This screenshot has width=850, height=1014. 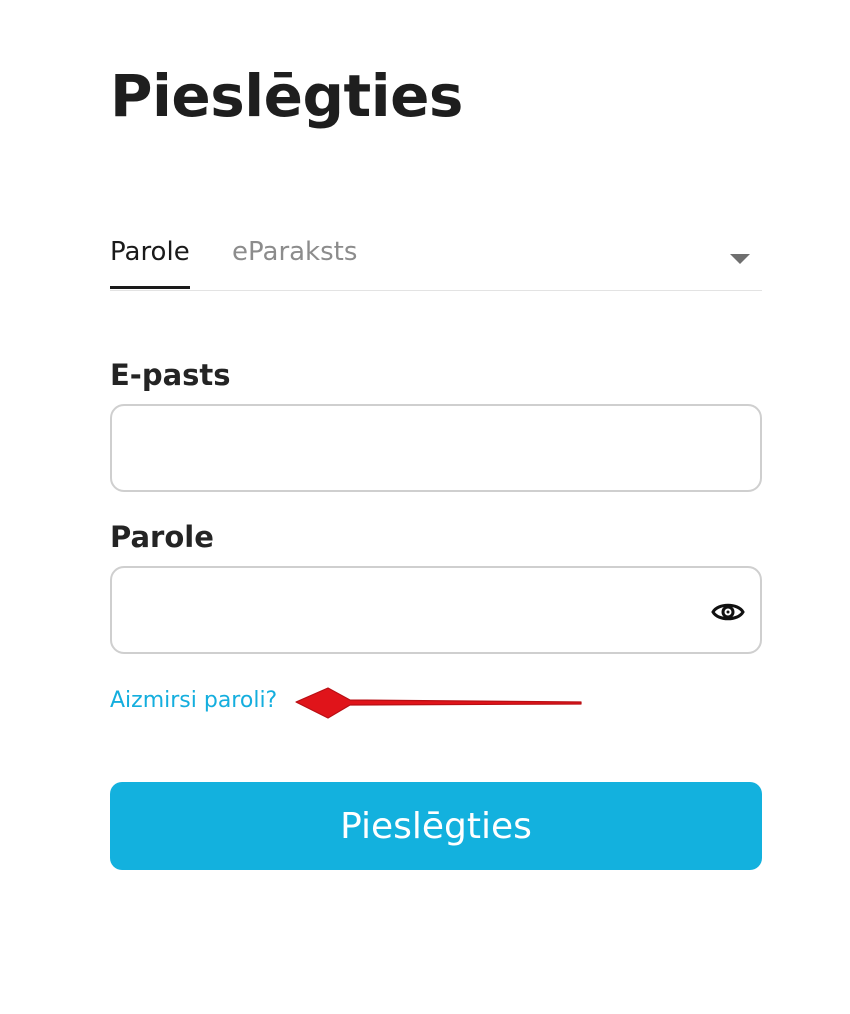 I want to click on tab-password: Parole, so click(x=150, y=262).